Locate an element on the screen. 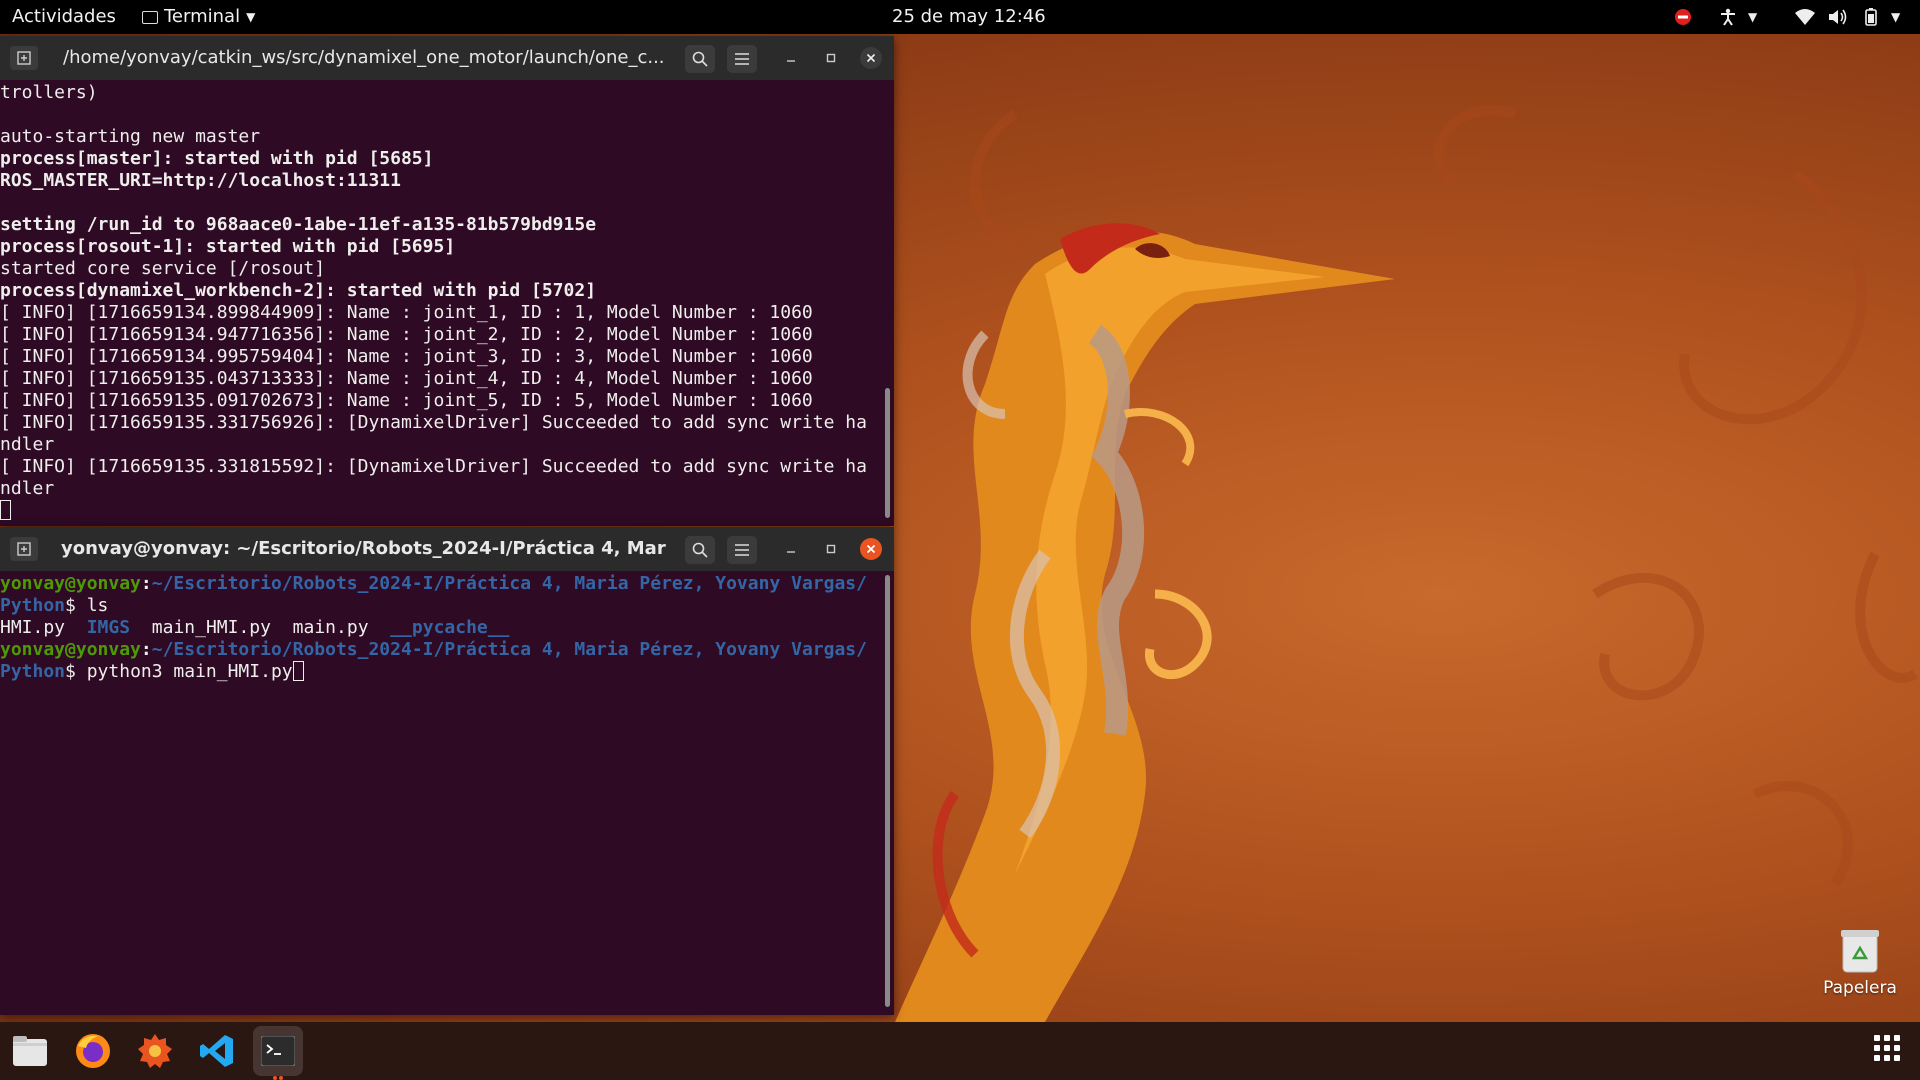  ls-file: main.py is located at coordinates (330, 627).